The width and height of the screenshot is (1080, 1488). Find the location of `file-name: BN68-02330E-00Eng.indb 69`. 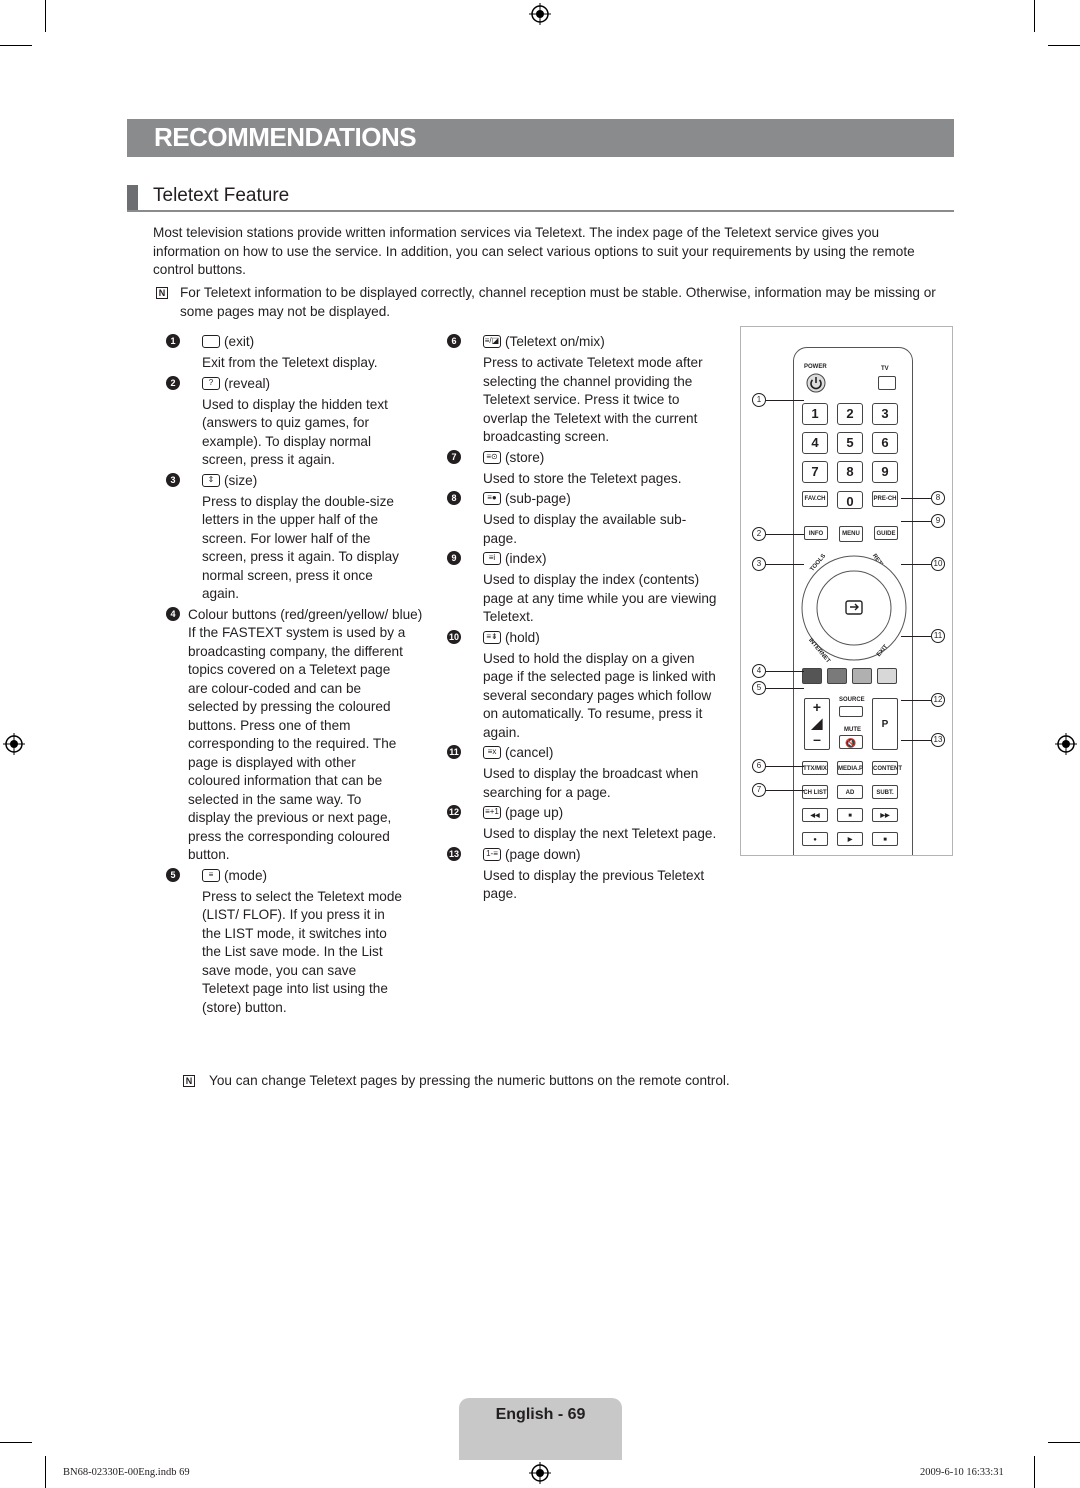

file-name: BN68-02330E-00Eng.indb 69 is located at coordinates (126, 1472).